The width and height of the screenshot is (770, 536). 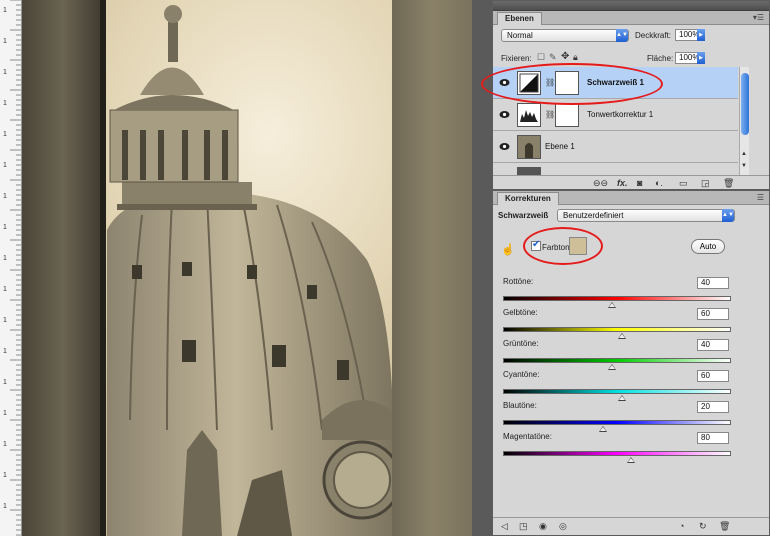 I want to click on lock-move-icon: ✥, so click(x=565, y=56).